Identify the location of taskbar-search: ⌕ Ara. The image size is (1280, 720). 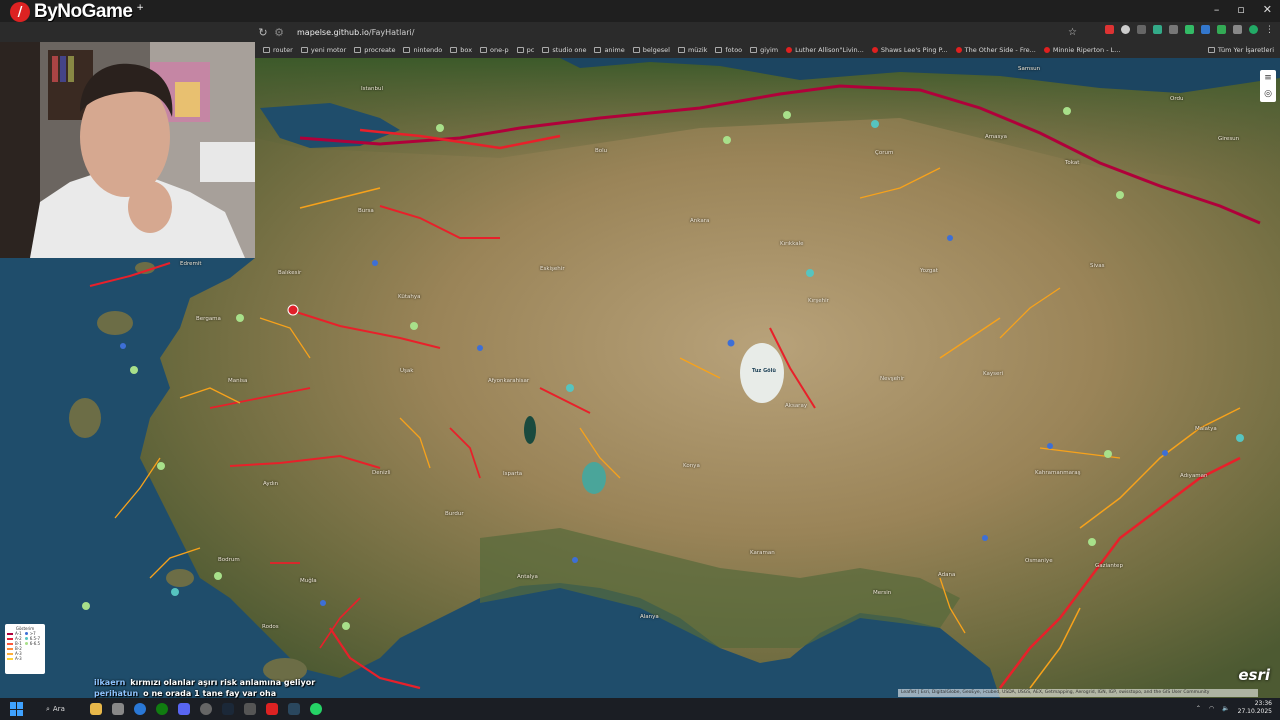
(64, 709).